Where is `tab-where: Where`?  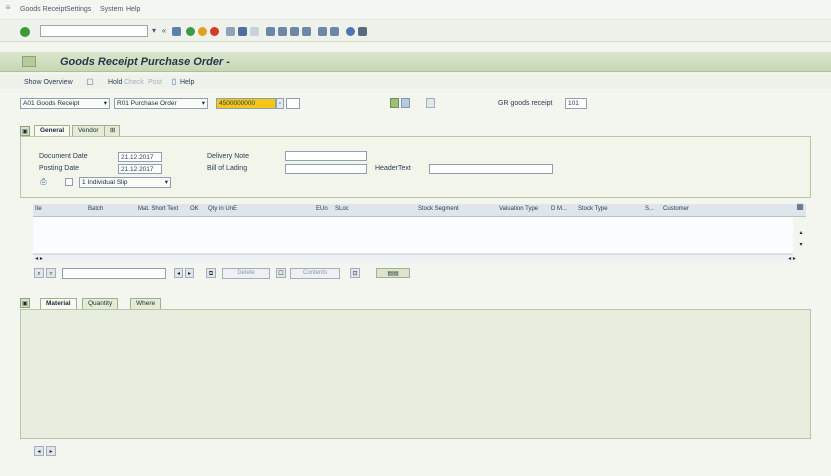 tab-where: Where is located at coordinates (146, 303).